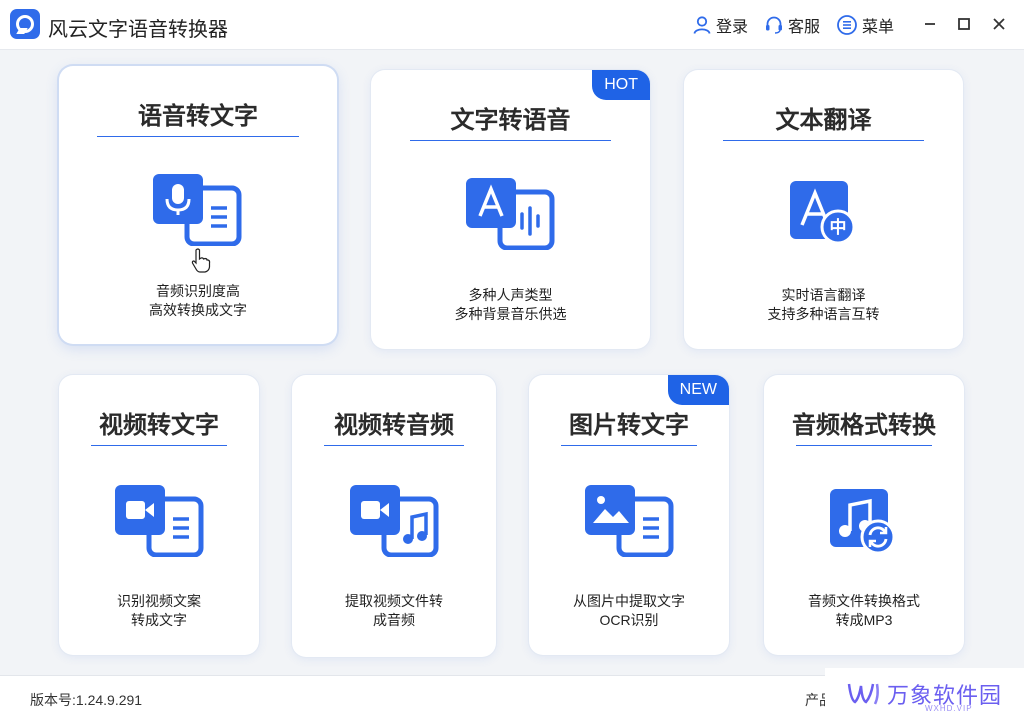  Describe the element at coordinates (732, 27) in the screenshot. I see `login-label: 登录` at that location.